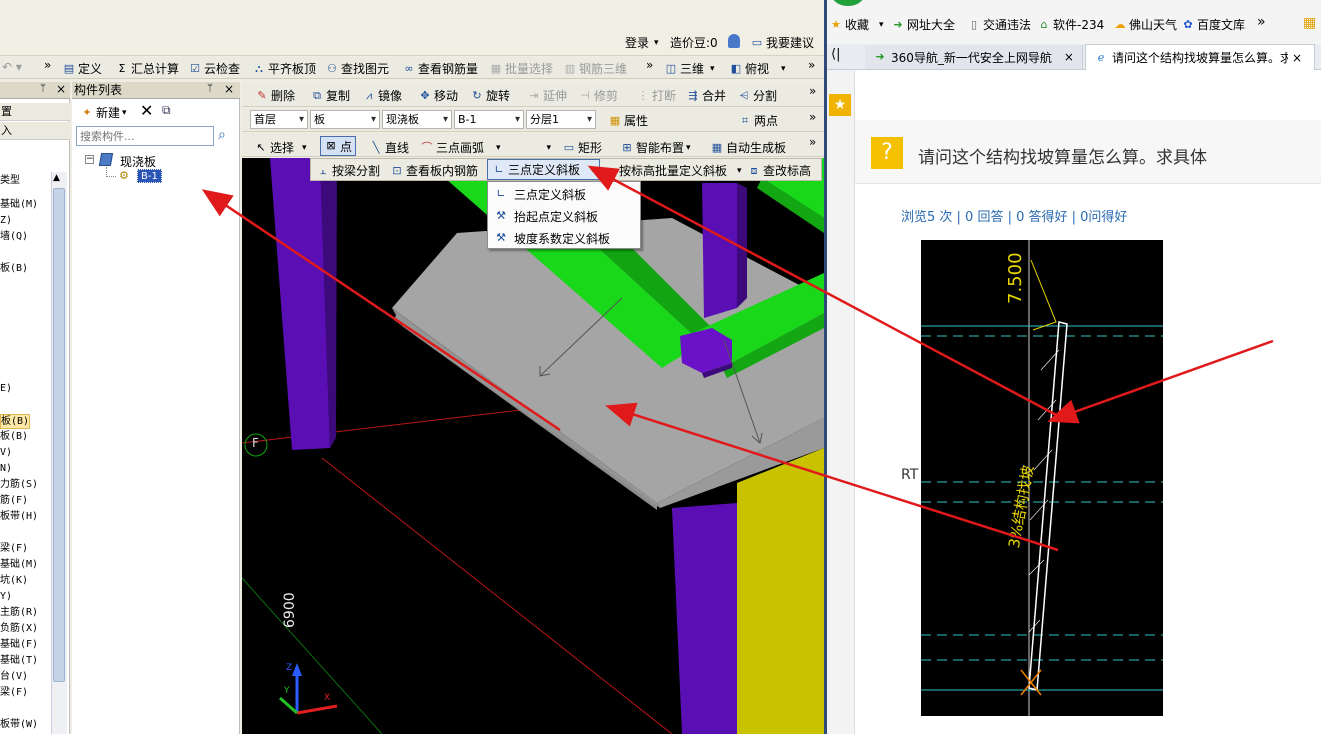  Describe the element at coordinates (628, 120) in the screenshot. I see `properties-button: ▦ 属性` at that location.